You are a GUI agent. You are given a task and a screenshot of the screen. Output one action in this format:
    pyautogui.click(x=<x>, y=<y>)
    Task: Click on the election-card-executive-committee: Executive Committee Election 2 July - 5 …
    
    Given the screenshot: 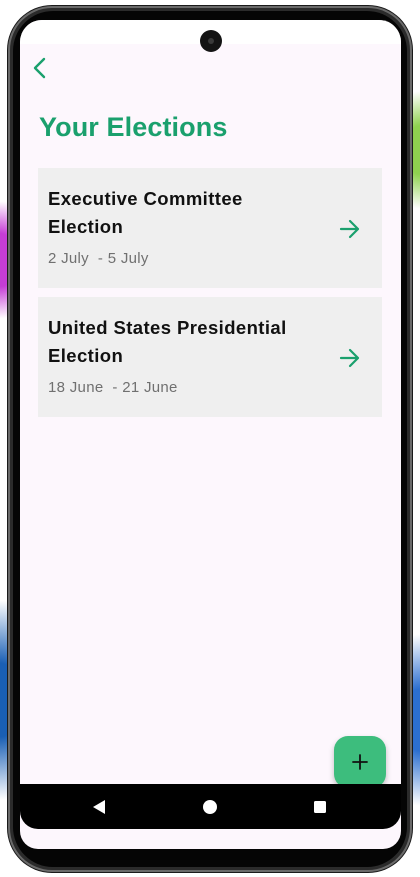 What is the action you would take?
    pyautogui.click(x=210, y=228)
    